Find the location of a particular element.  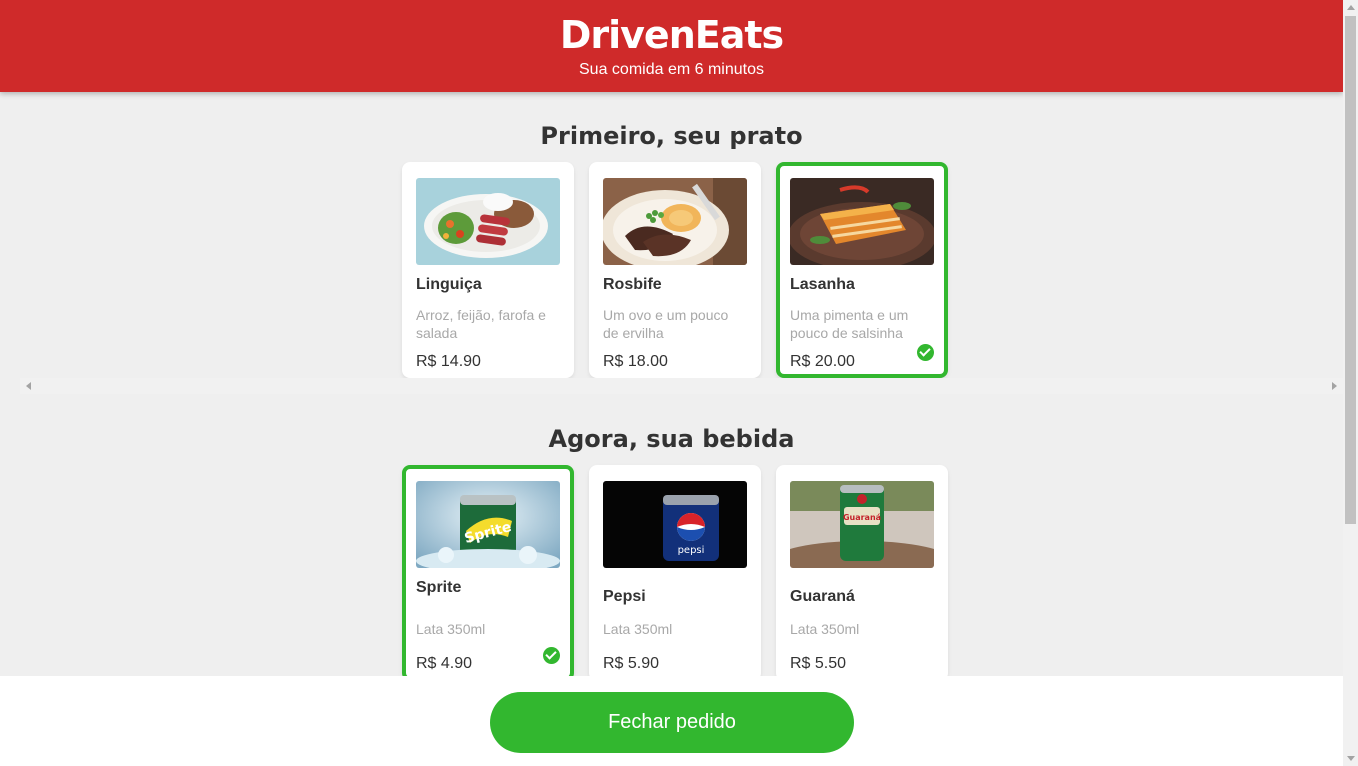

drink-image-sprite: Sprite is located at coordinates (488, 524).